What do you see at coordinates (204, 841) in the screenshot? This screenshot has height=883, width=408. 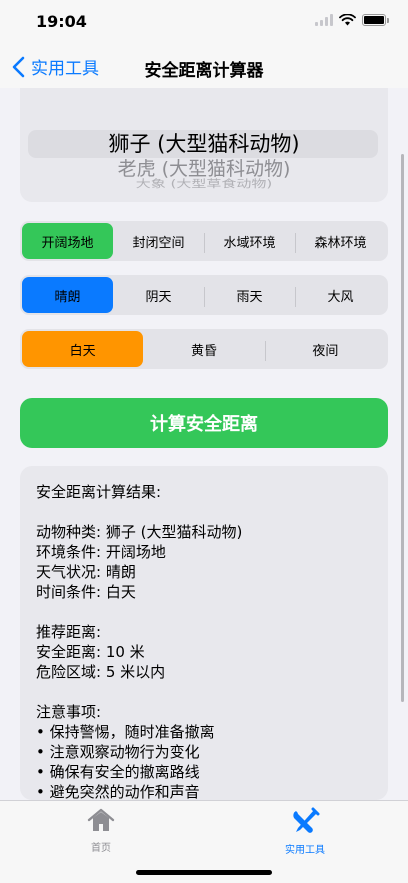 I see `tab-bar: 首页 实用工具` at bounding box center [204, 841].